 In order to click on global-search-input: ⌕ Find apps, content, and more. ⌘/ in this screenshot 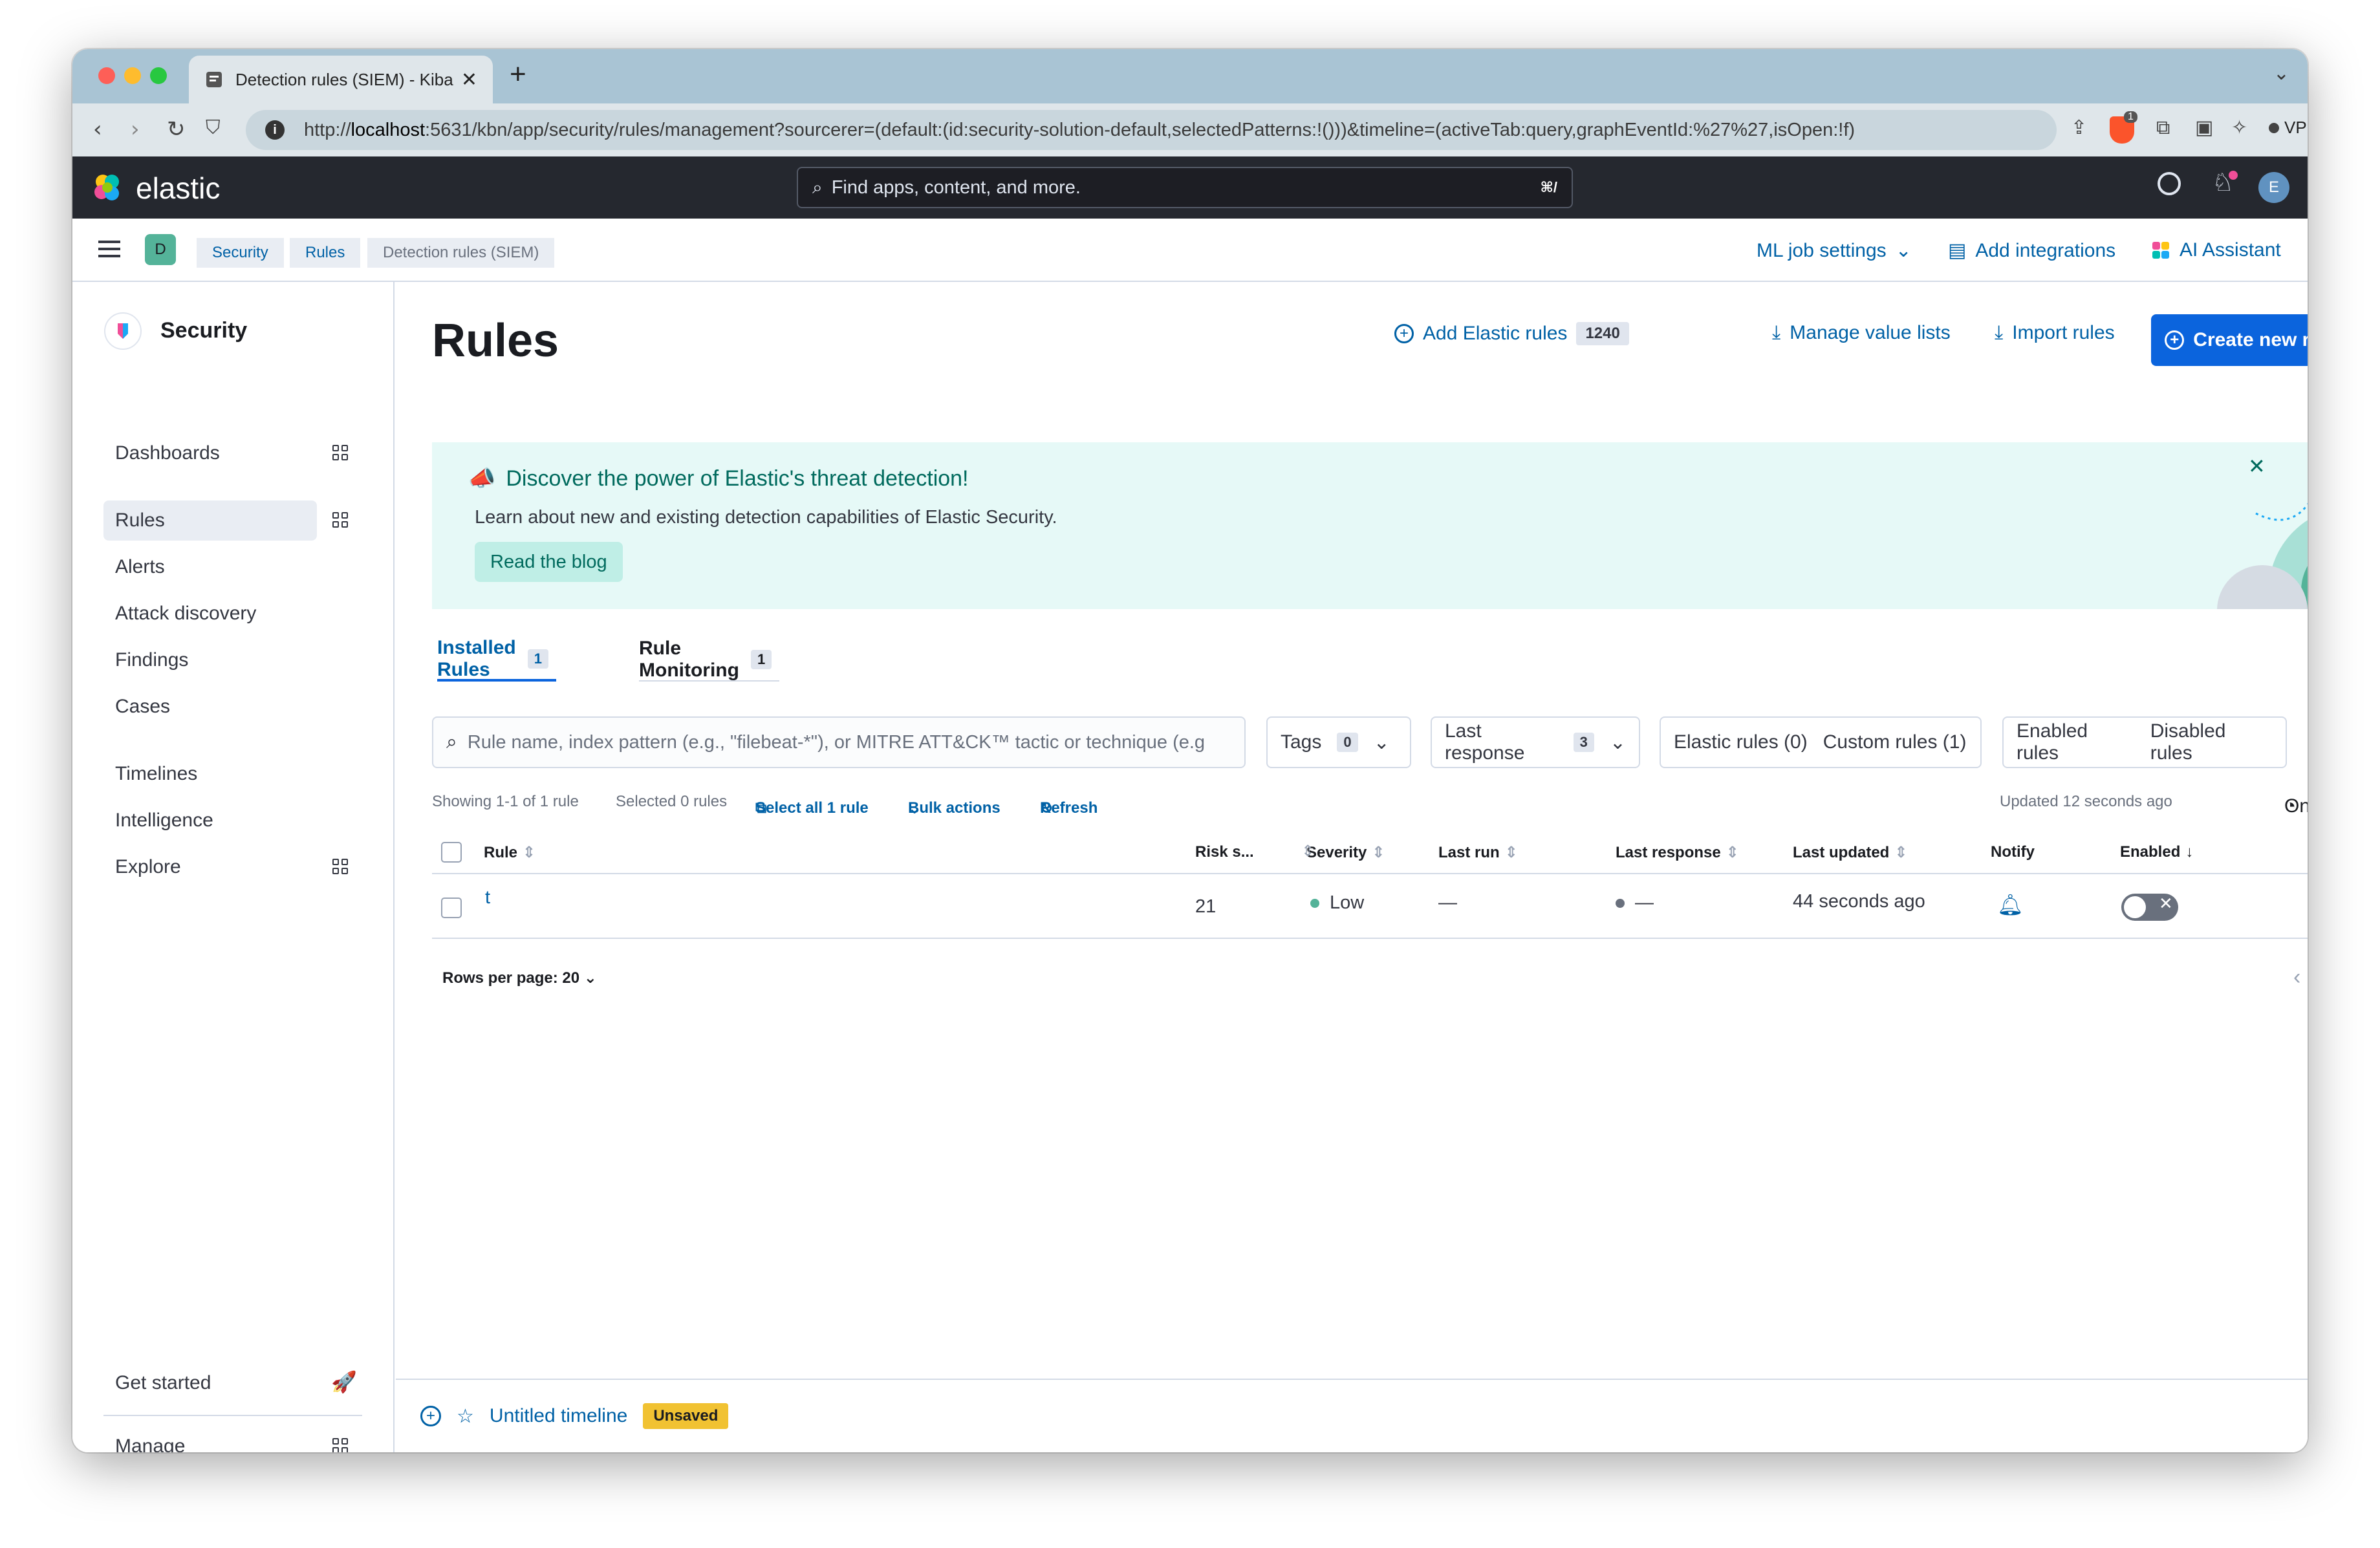, I will do `click(1185, 187)`.